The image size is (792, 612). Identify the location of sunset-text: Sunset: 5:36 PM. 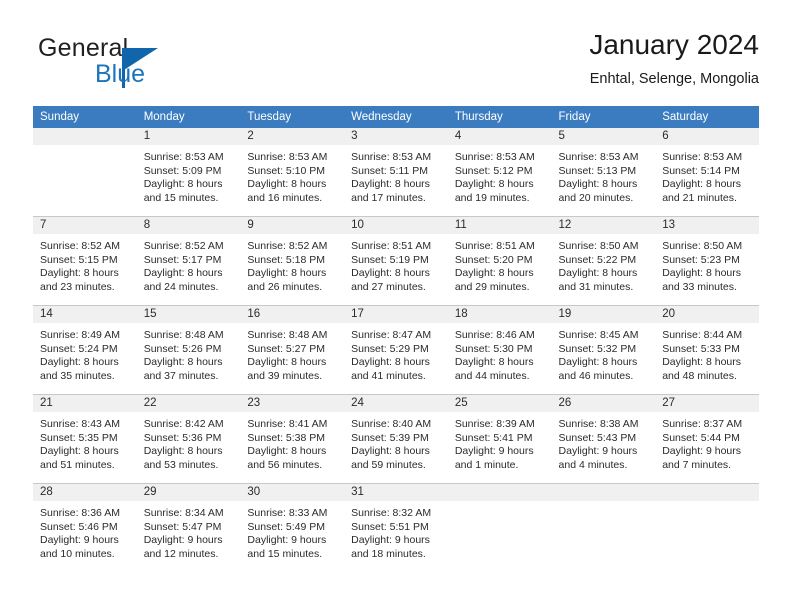
(182, 437).